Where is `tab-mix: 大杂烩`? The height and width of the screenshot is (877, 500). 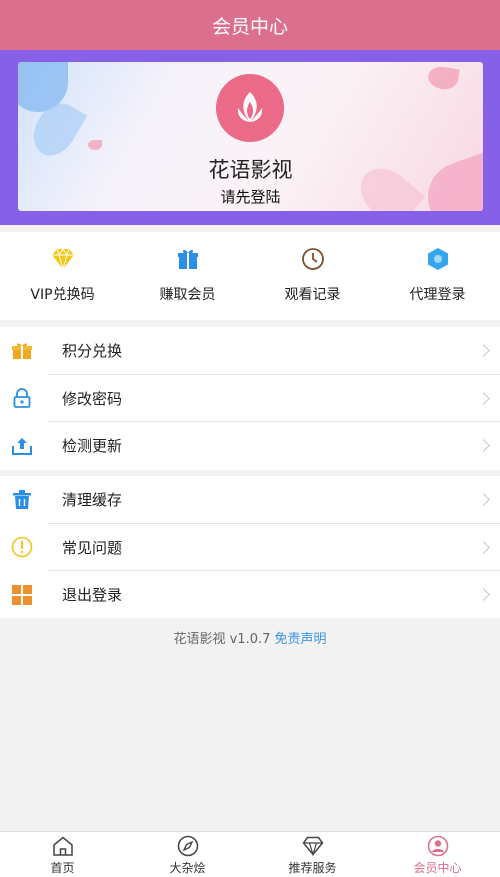 tab-mix: 大杂烩 is located at coordinates (187, 854).